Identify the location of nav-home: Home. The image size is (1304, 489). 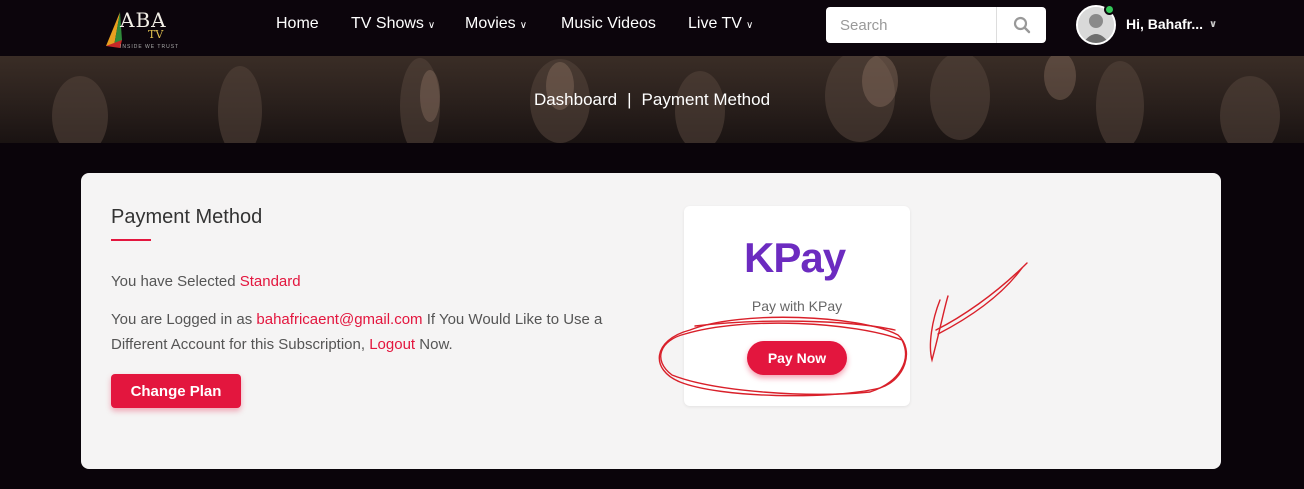
(297, 24).